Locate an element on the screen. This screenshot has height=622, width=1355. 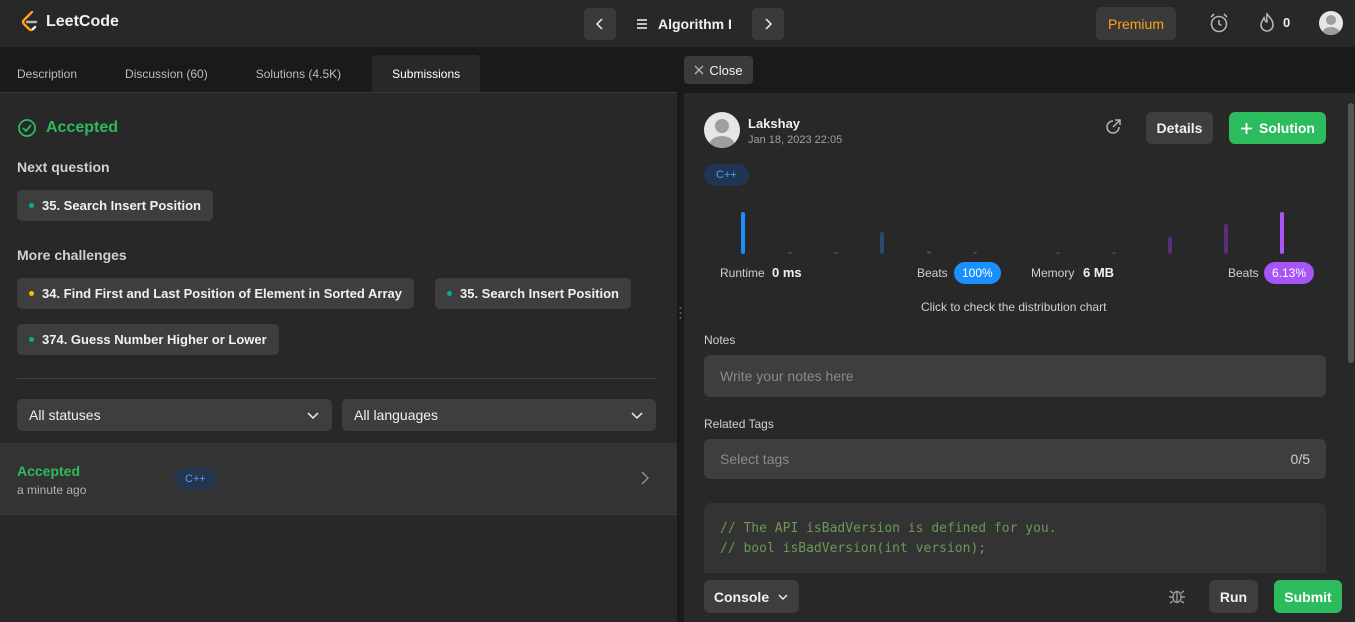
check-circle-icon is located at coordinates (27, 128).